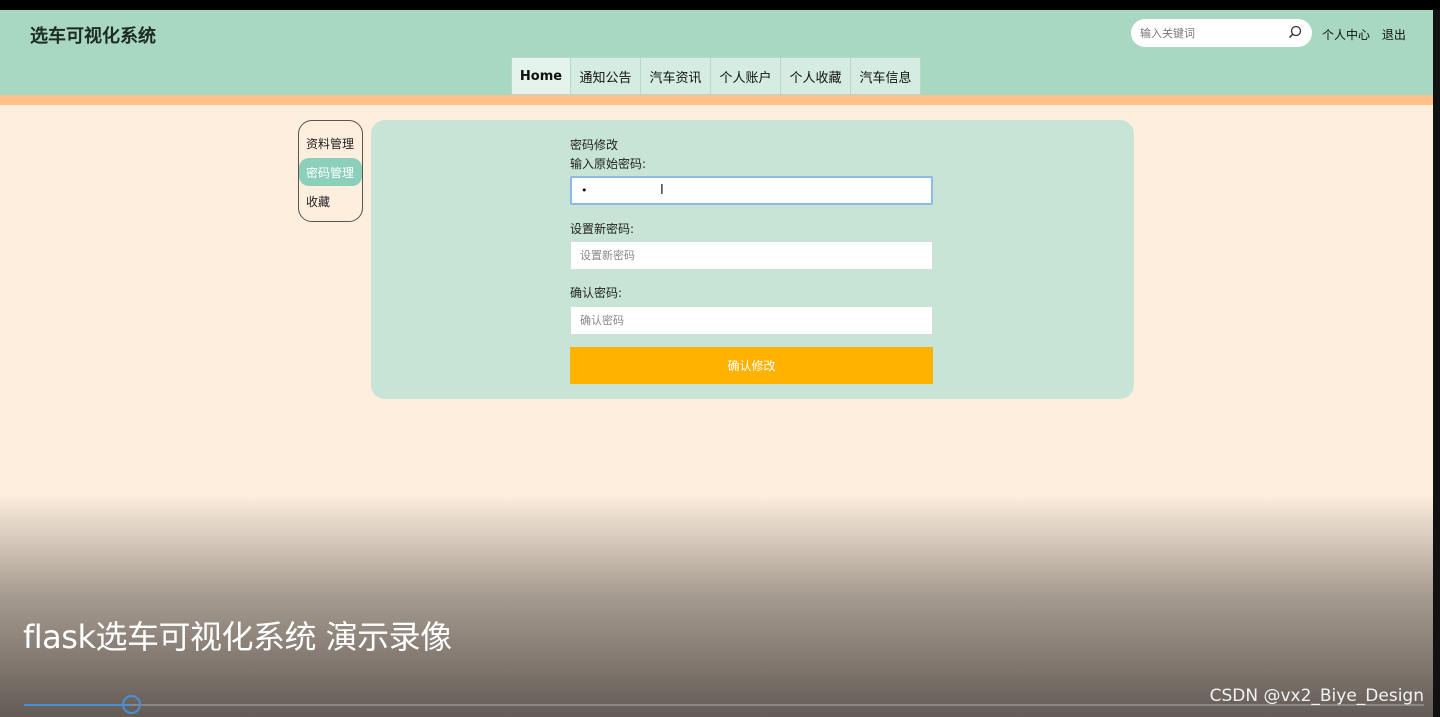 The image size is (1440, 717). What do you see at coordinates (1316, 696) in the screenshot?
I see `watermark: CSDN @vx2_Biye_Design` at bounding box center [1316, 696].